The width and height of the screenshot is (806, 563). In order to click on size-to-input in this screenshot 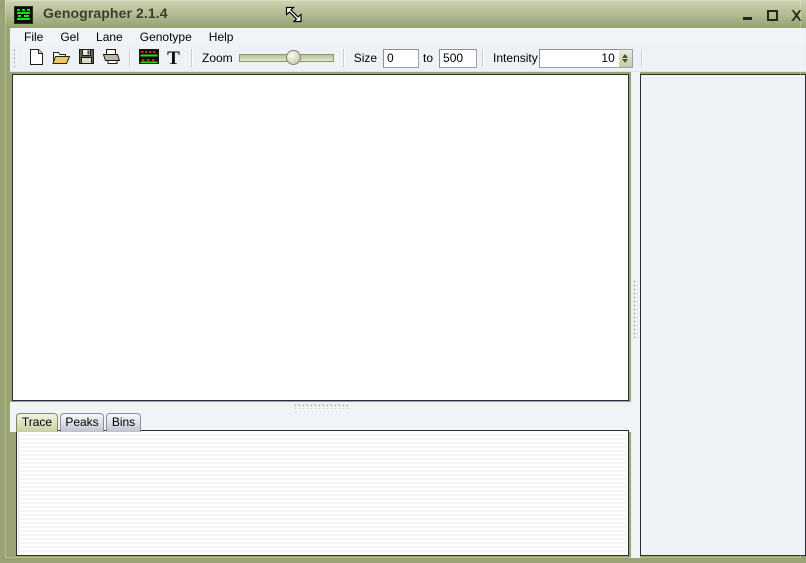, I will do `click(458, 58)`.